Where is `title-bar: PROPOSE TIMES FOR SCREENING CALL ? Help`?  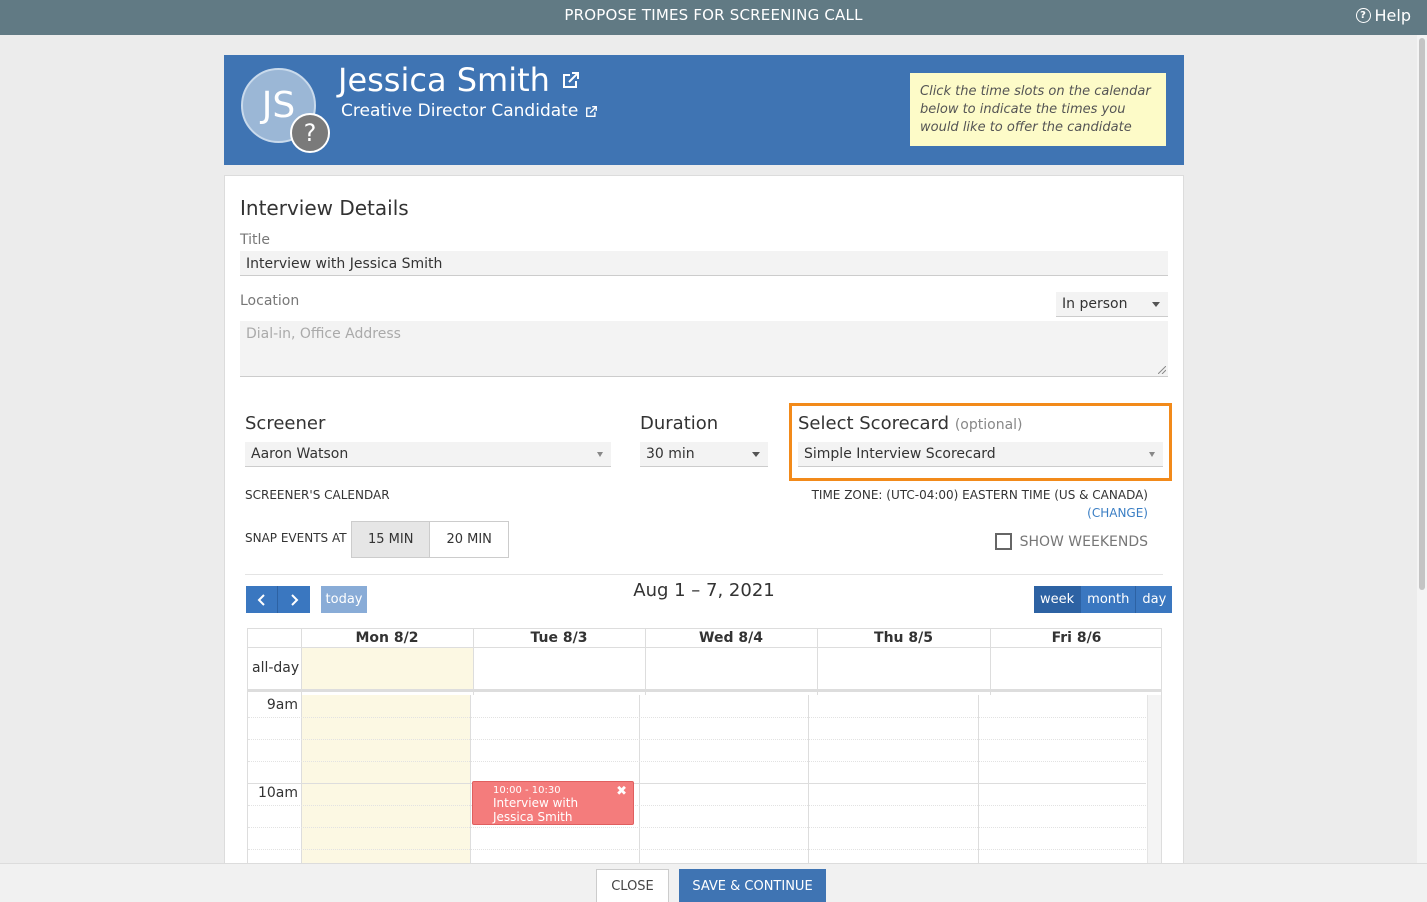 title-bar: PROPOSE TIMES FOR SCREENING CALL ? Help is located at coordinates (713, 17).